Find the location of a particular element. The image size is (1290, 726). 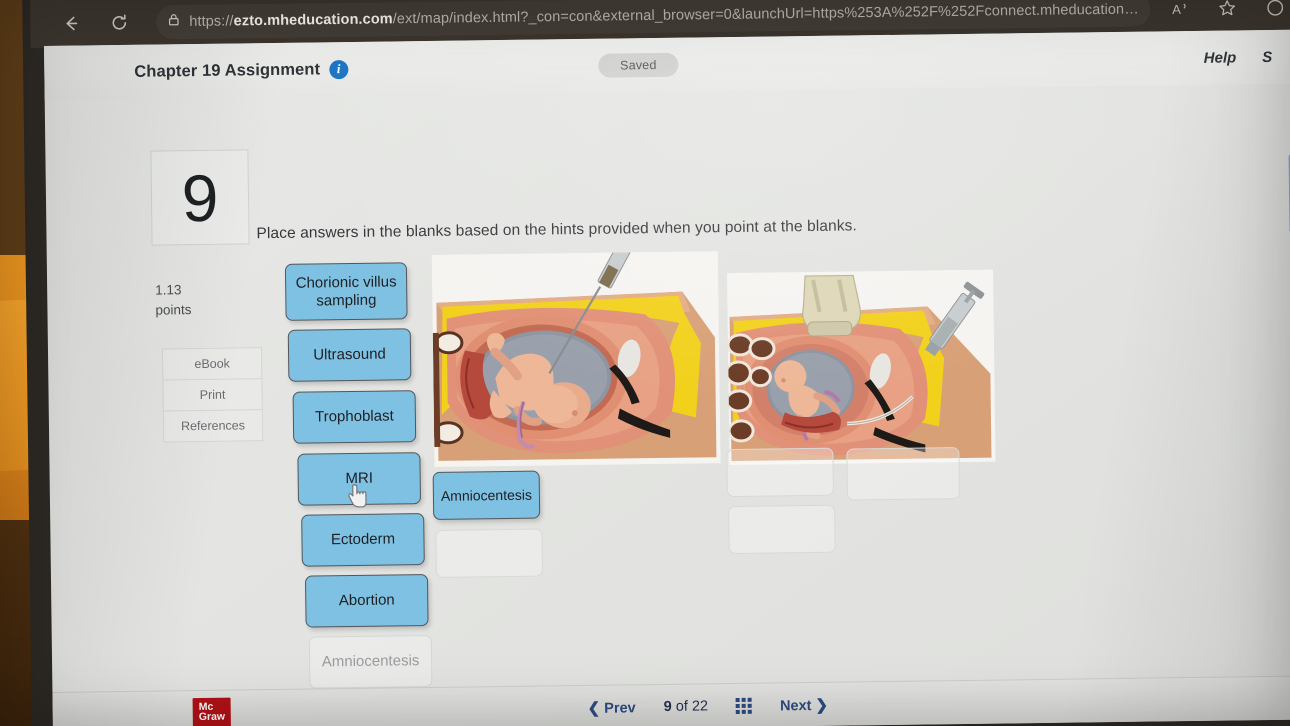

question-number-box: 9 is located at coordinates (200, 197).